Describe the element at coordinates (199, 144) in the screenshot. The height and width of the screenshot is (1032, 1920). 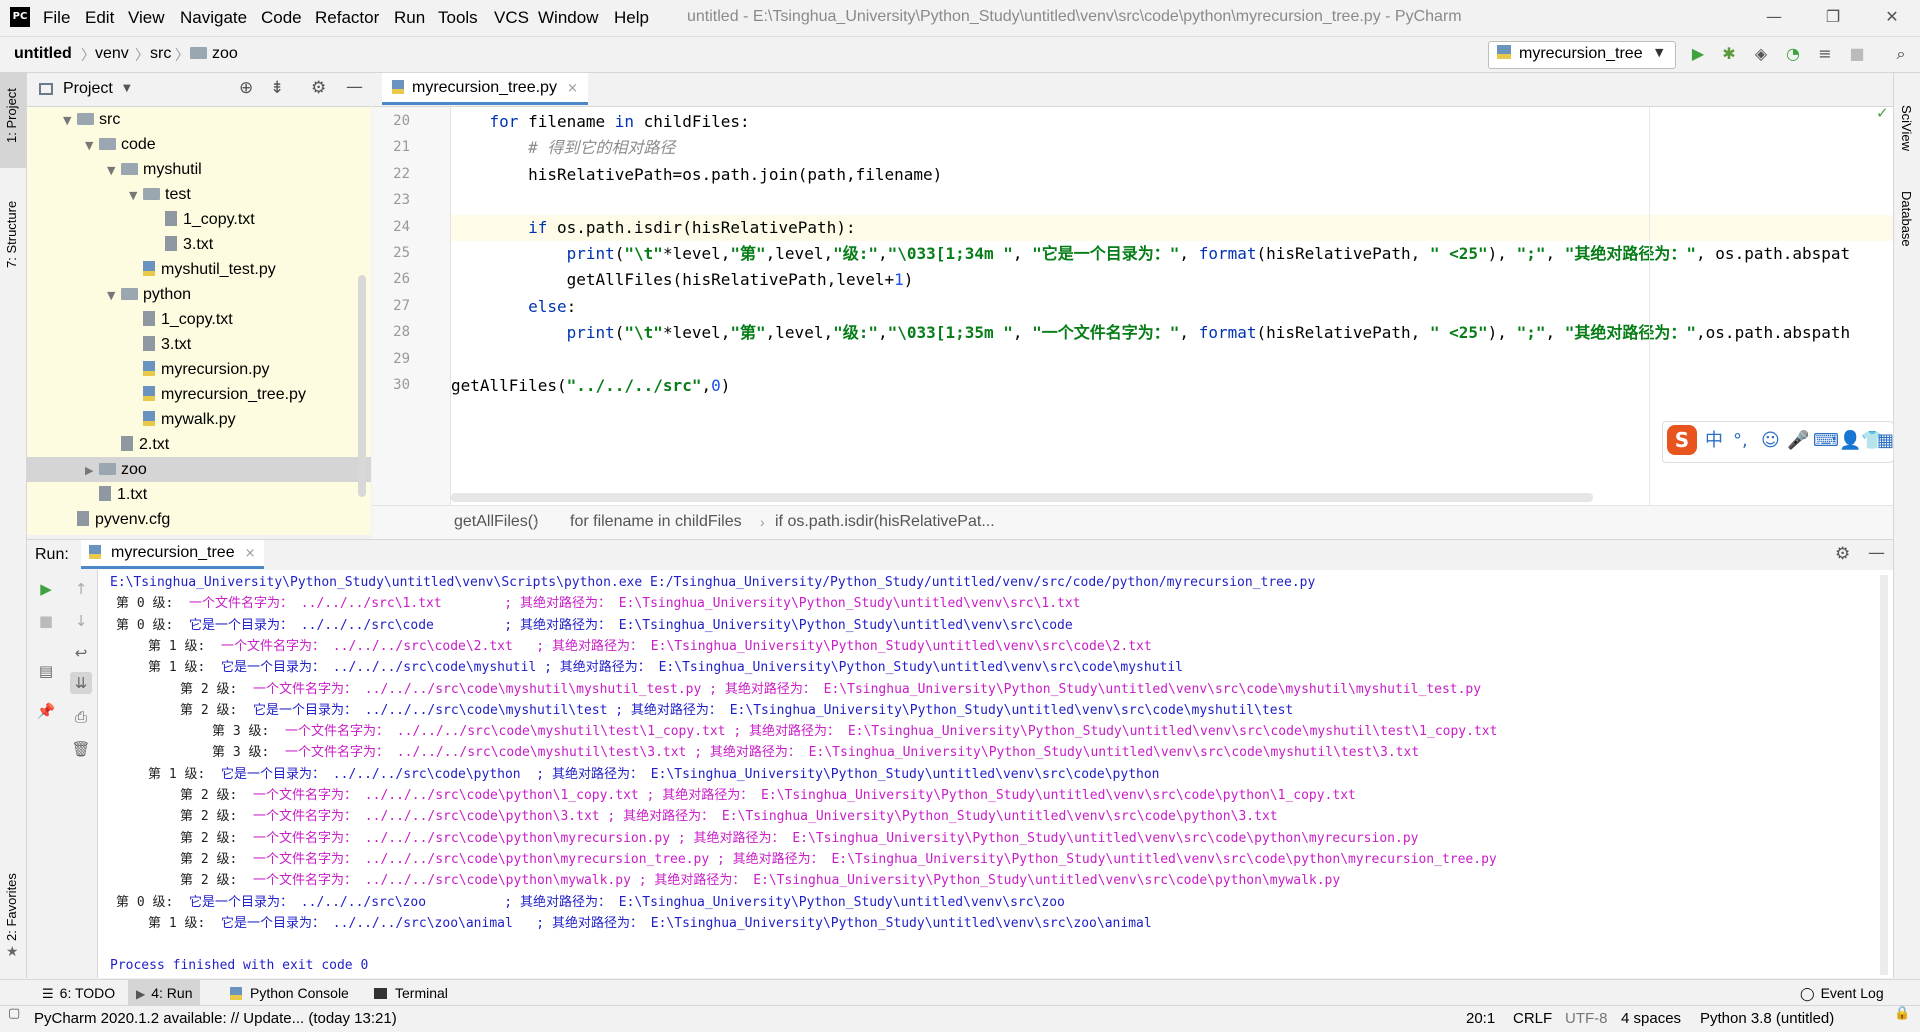
I see `tree-item: ▼ code` at that location.